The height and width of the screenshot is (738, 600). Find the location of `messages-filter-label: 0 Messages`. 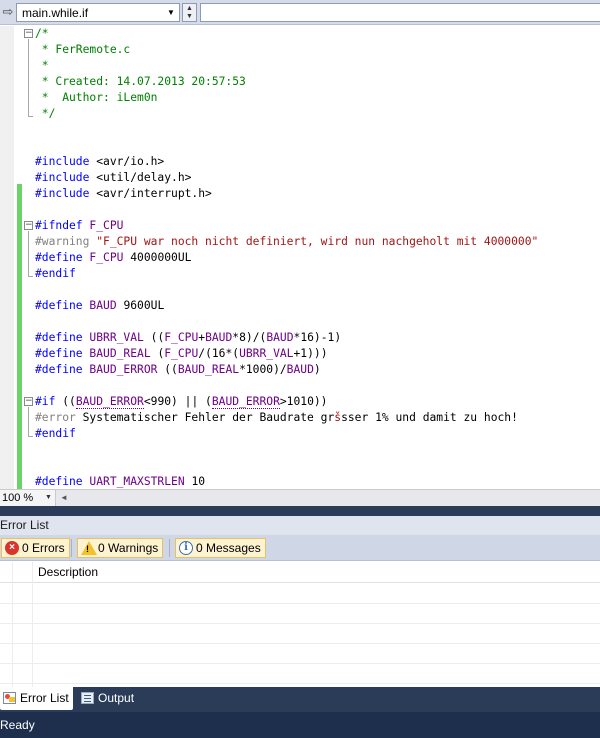

messages-filter-label: 0 Messages is located at coordinates (228, 548).